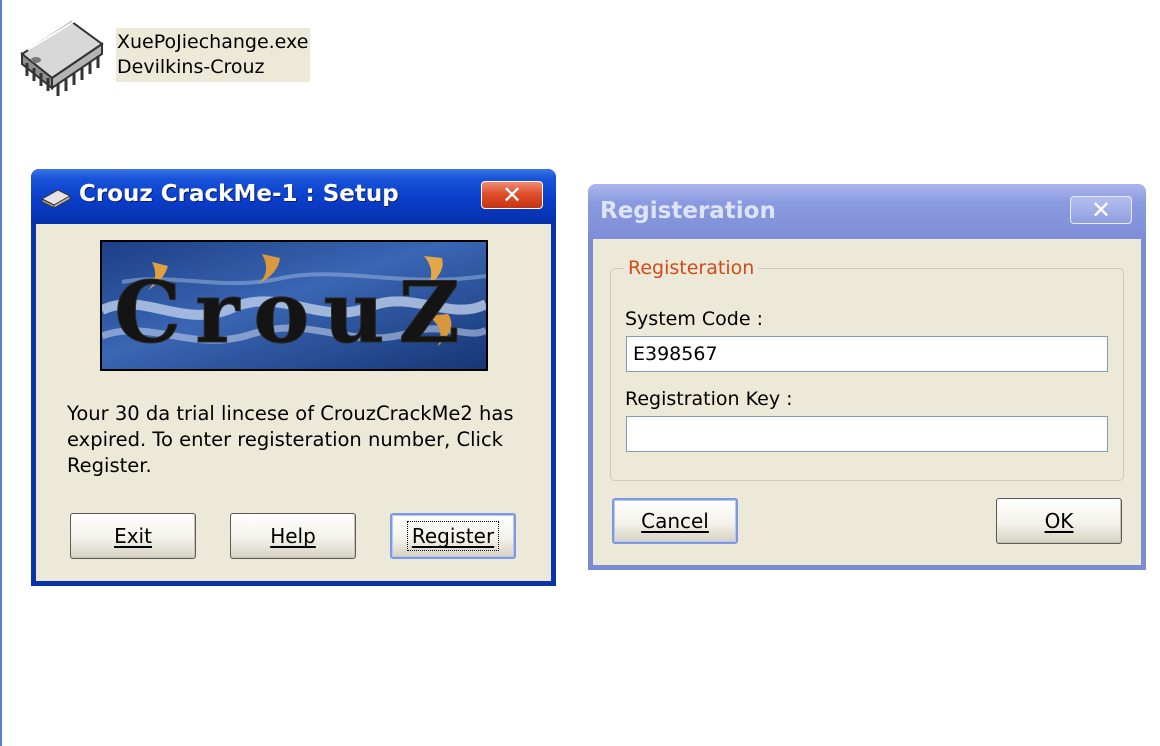 The image size is (1160, 746). Describe the element at coordinates (688, 211) in the screenshot. I see `registration-title: Registeration` at that location.